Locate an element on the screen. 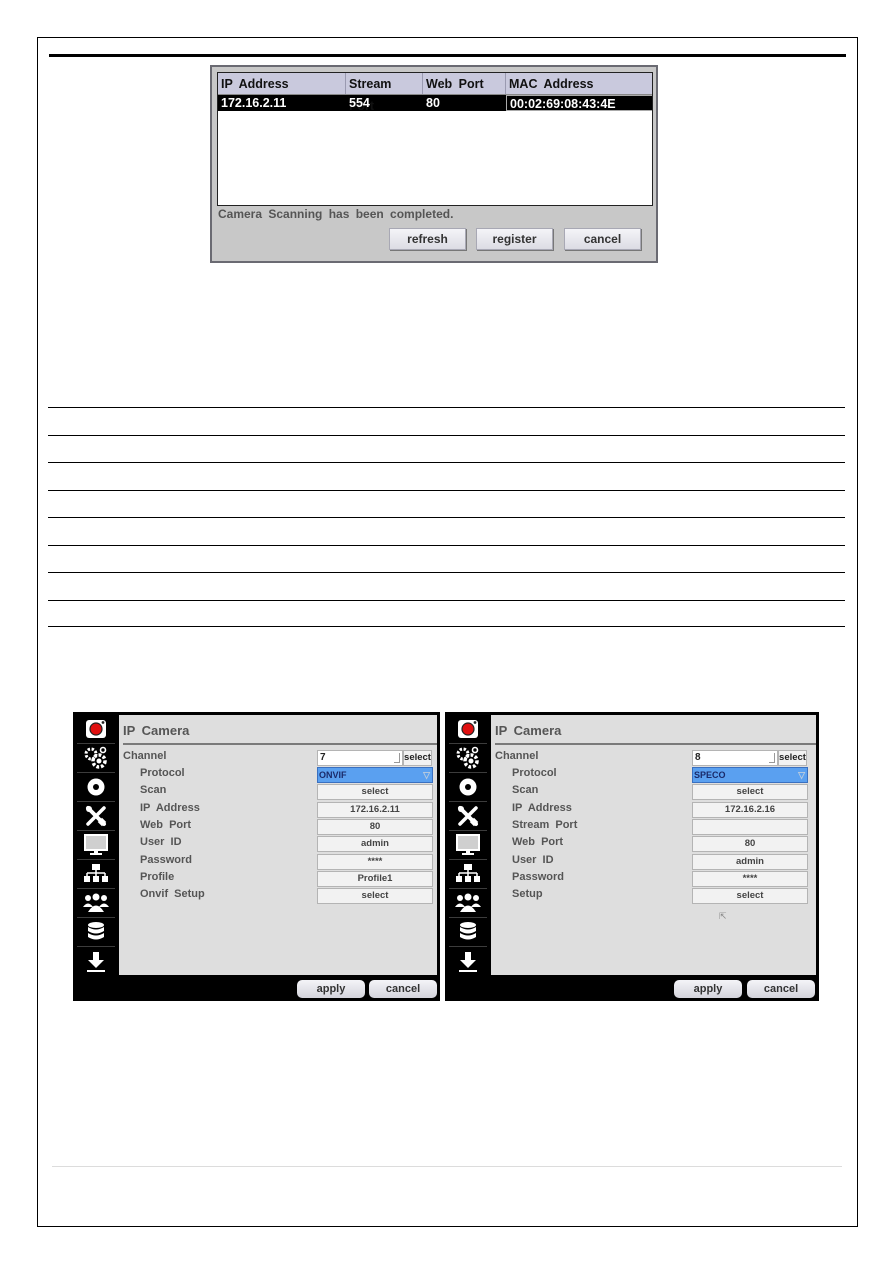 The width and height of the screenshot is (893, 1263). cell-ip-address: 172.16.2.11 is located at coordinates (254, 103).